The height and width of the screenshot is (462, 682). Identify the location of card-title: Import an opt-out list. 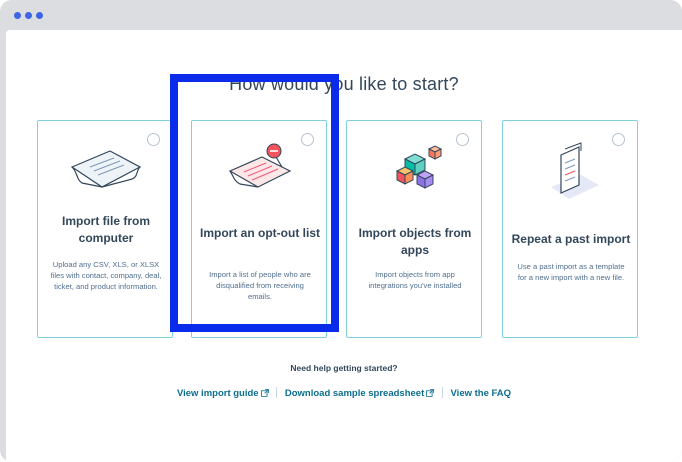
(260, 233).